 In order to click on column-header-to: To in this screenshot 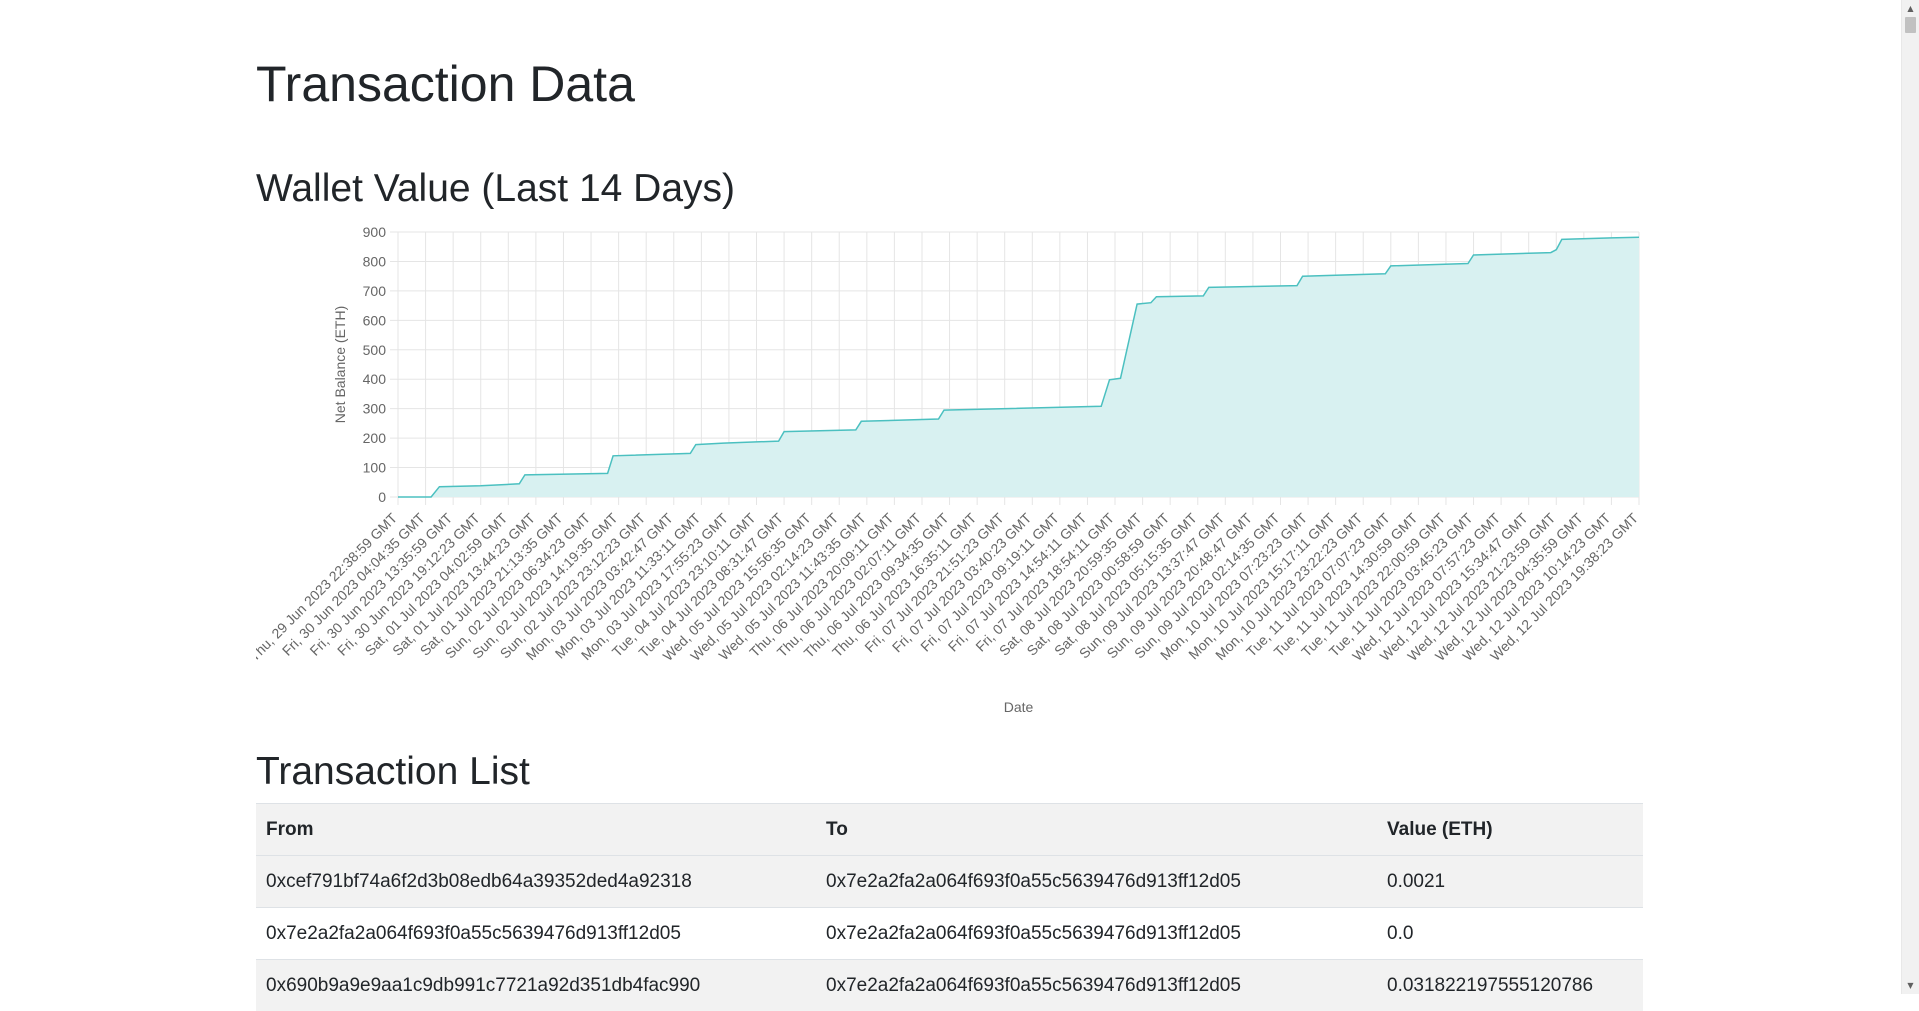, I will do `click(1096, 830)`.